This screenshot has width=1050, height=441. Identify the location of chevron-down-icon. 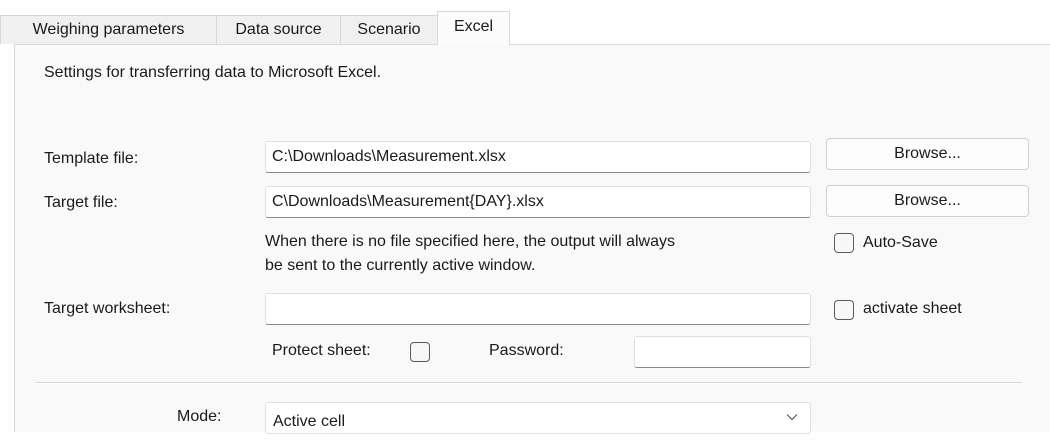
(792, 417).